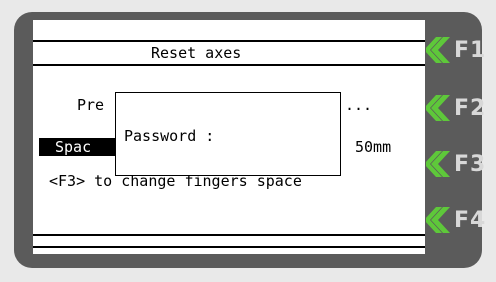 This screenshot has width=496, height=282. I want to click on f3-key: F3, so click(459, 164).